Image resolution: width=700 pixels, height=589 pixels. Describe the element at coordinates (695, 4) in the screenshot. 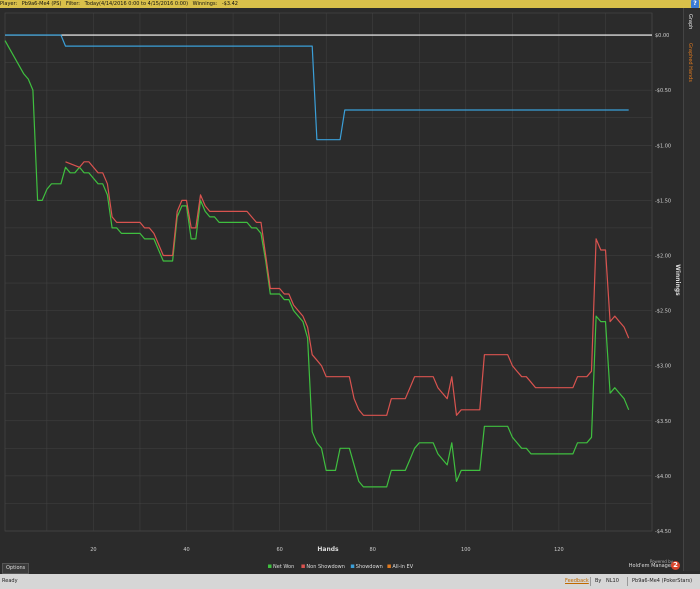

I see `help-icon: ?` at that location.